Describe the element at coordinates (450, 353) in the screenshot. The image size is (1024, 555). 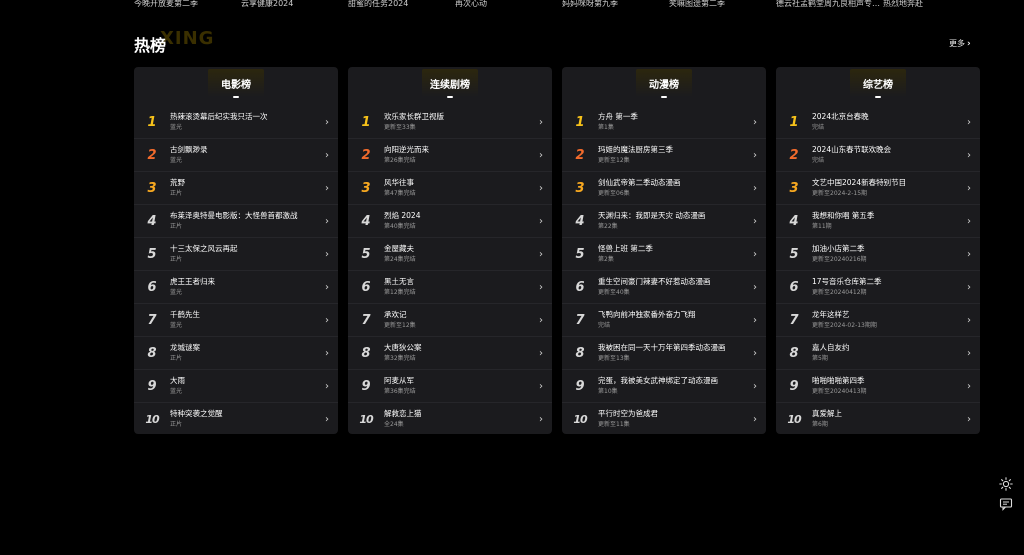
I see `ranking-item: 8 大唐狄公案 第32集完结 ›` at that location.